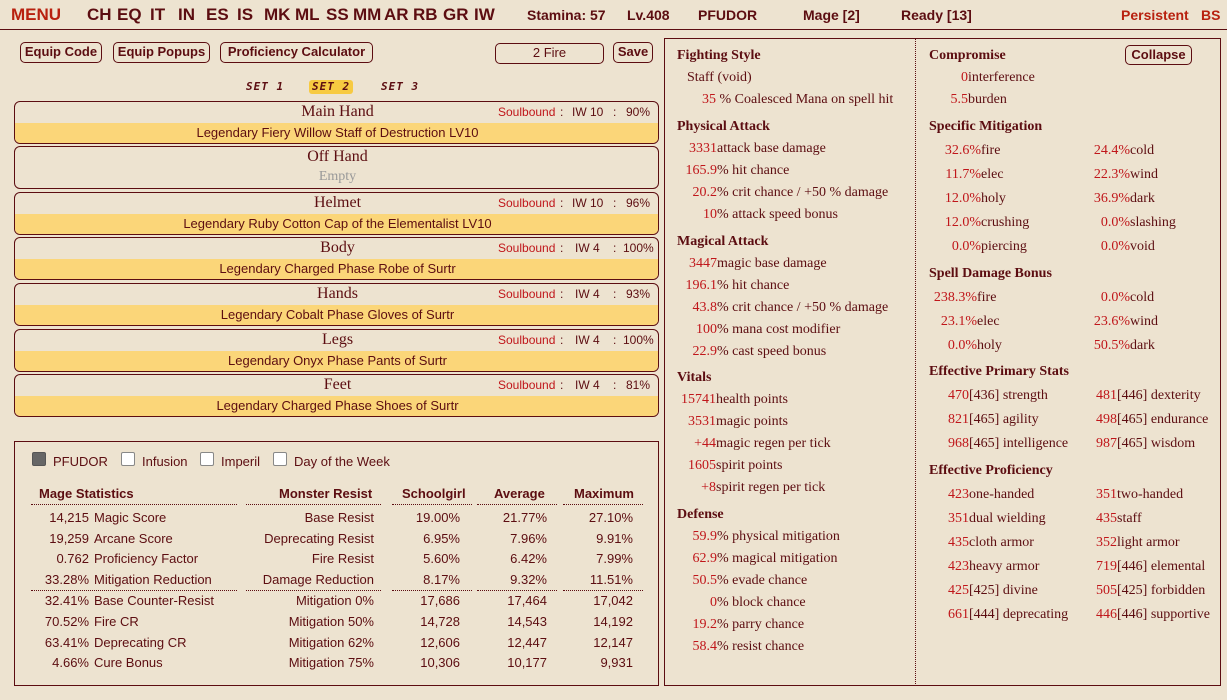 Image resolution: width=1227 pixels, height=700 pixels. Describe the element at coordinates (61, 52) in the screenshot. I see `equip-code-button: Equip Code` at that location.